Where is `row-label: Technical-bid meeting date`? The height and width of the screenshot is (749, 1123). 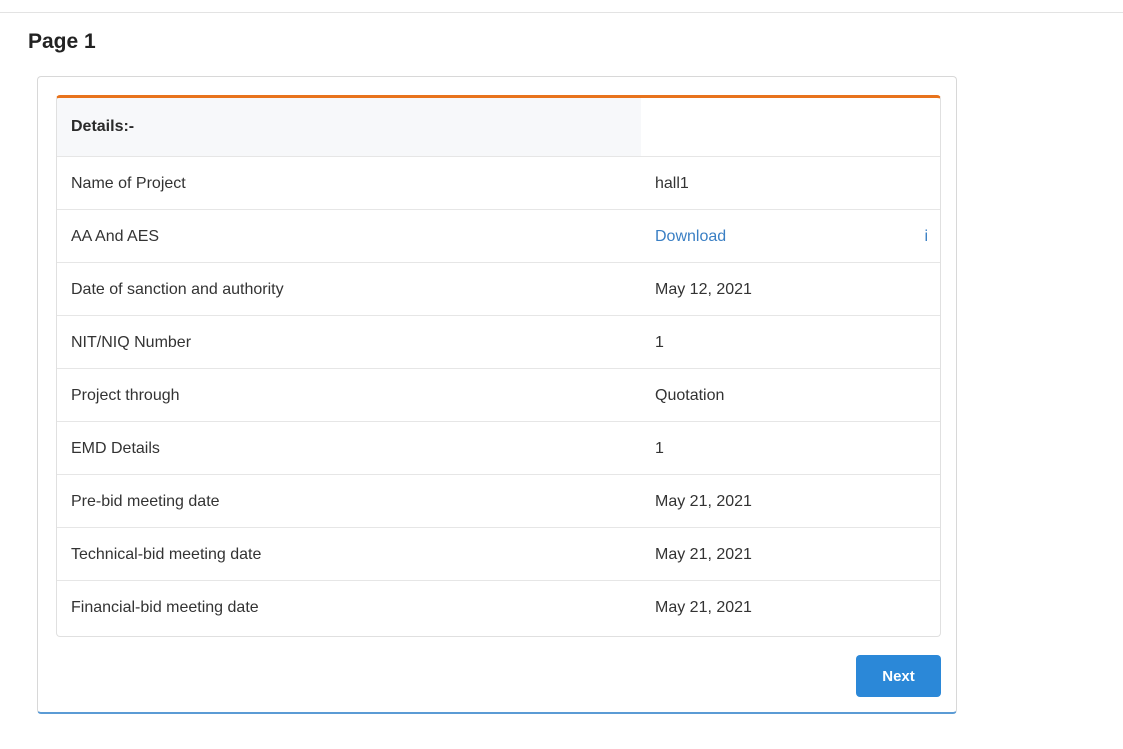
row-label: Technical-bid meeting date is located at coordinates (166, 554).